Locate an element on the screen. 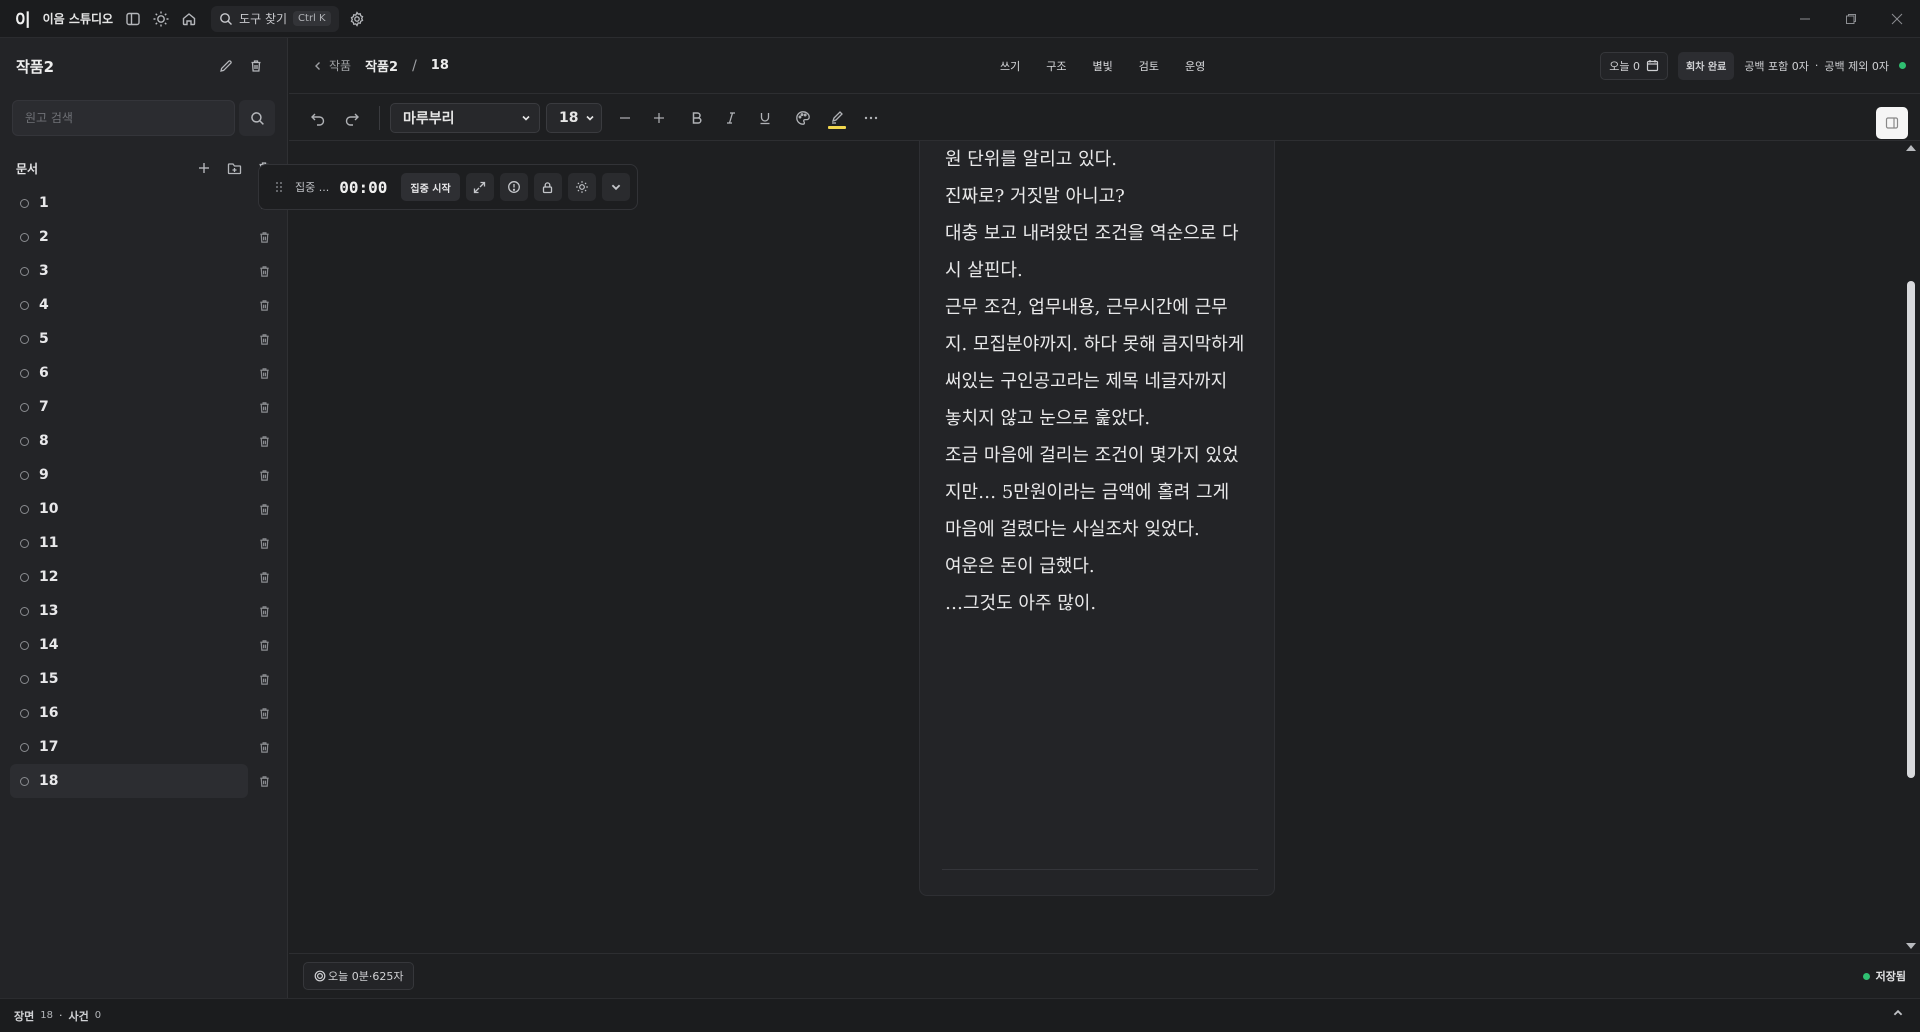  restore-button is located at coordinates (1851, 19).